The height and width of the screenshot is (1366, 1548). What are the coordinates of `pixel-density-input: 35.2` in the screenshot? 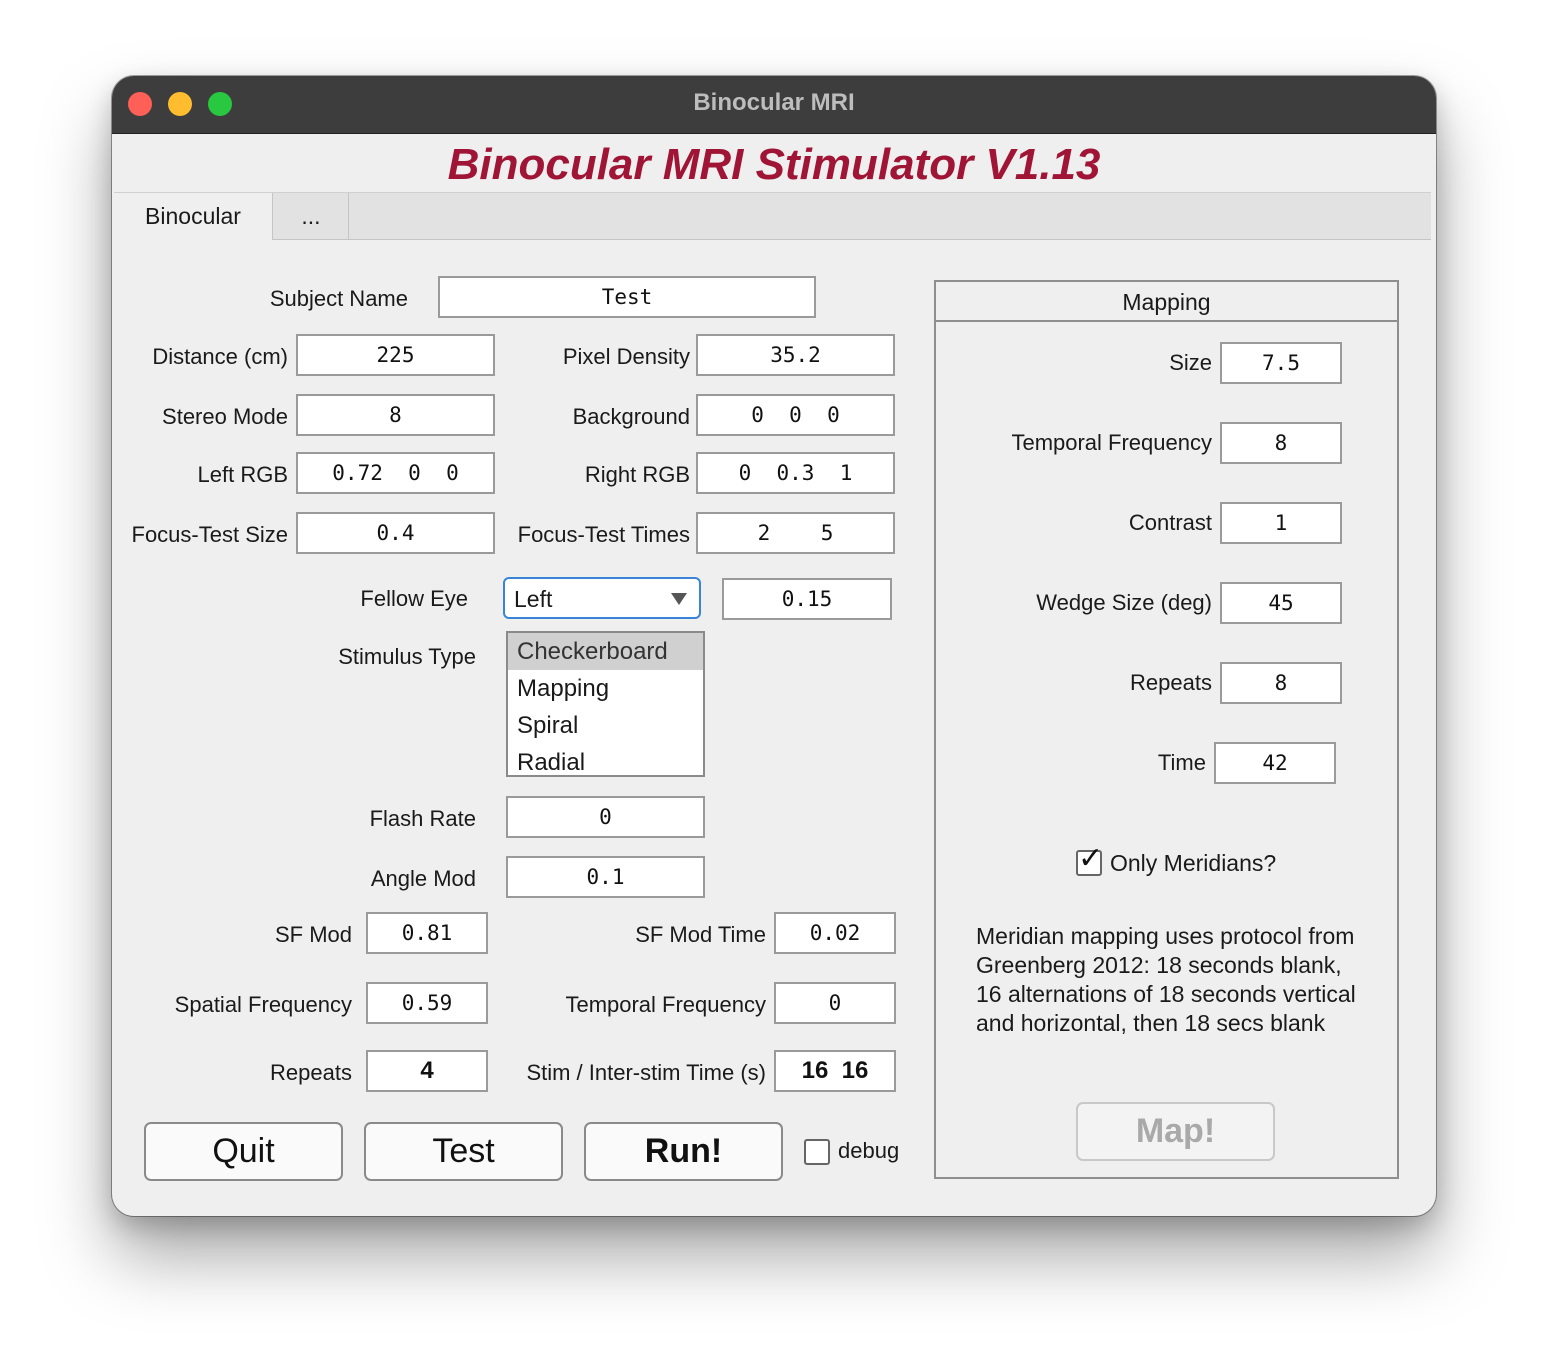 It's located at (795, 355).